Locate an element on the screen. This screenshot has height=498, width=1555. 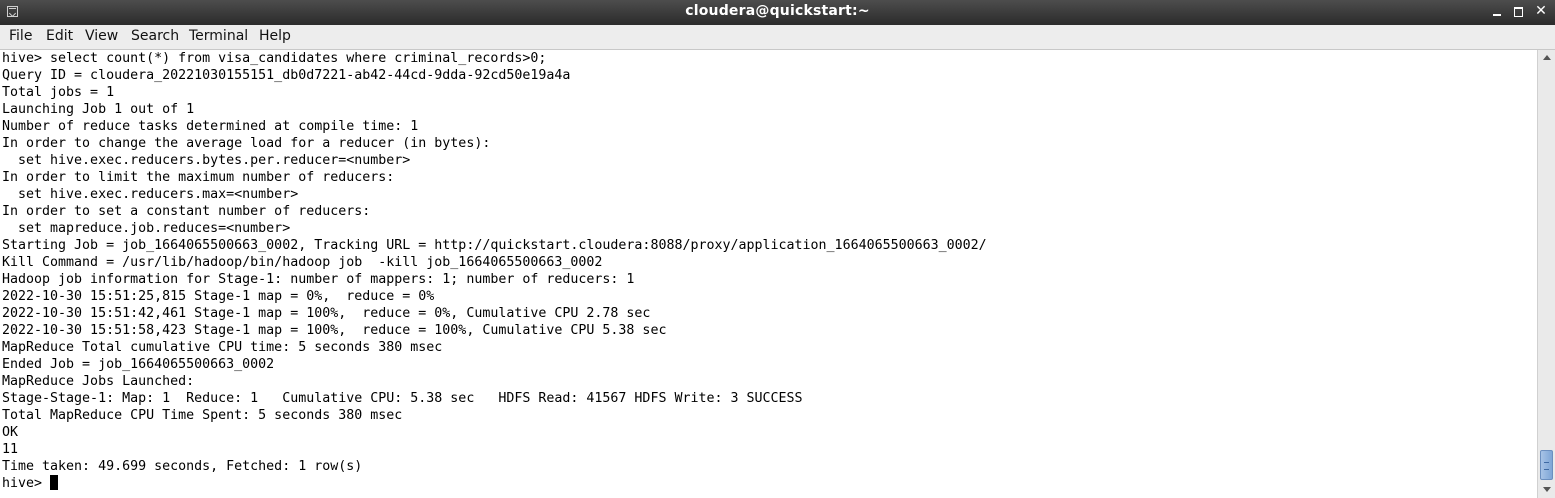
menu-edit: Edit is located at coordinates (59, 36).